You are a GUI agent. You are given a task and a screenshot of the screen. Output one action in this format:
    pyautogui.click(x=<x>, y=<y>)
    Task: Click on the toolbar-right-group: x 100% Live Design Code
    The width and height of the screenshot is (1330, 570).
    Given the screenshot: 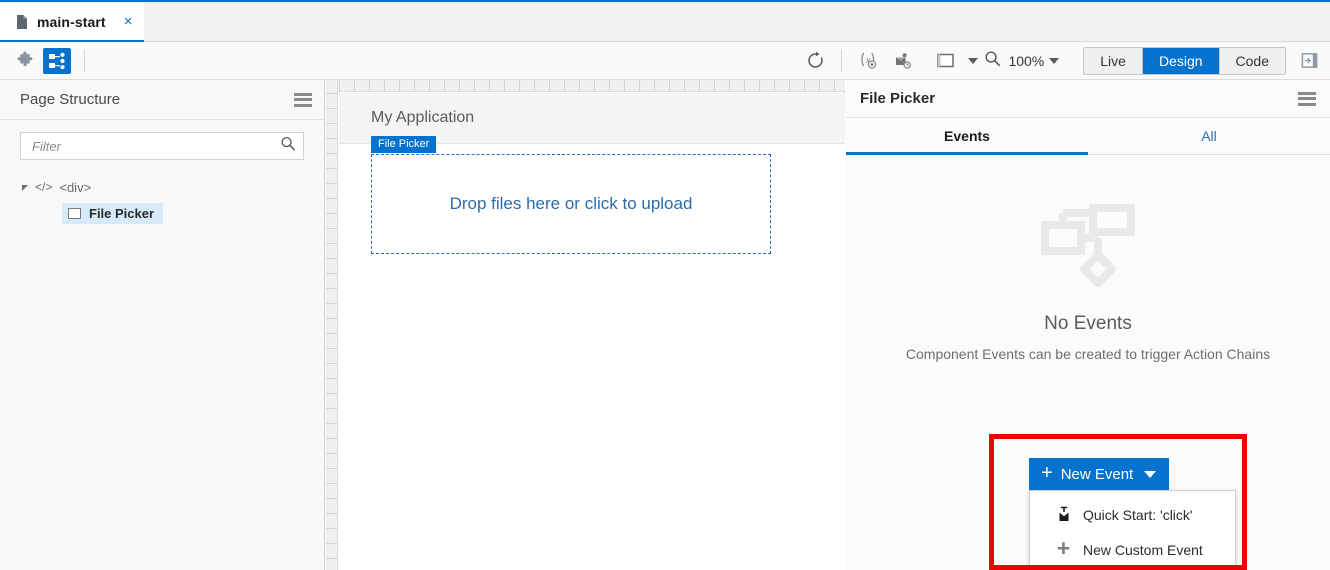 What is the action you would take?
    pyautogui.click(x=1064, y=60)
    